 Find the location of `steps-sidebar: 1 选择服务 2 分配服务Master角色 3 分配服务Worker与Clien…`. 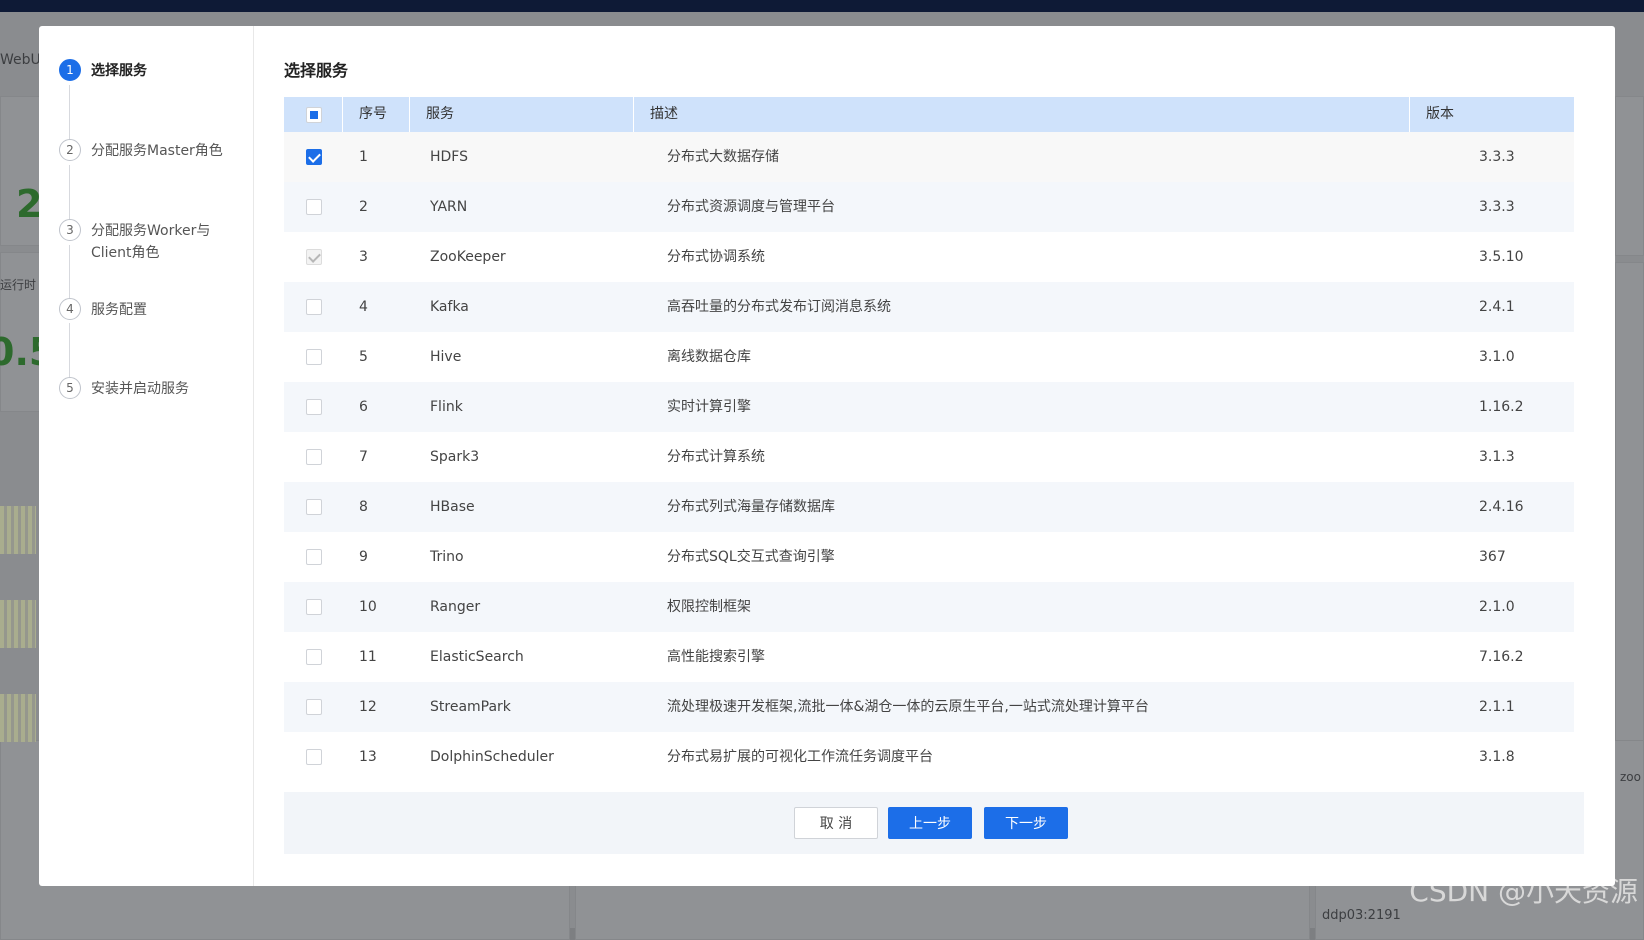

steps-sidebar: 1 选择服务 2 分配服务Master角色 3 分配服务Worker与Clien… is located at coordinates (146, 456).